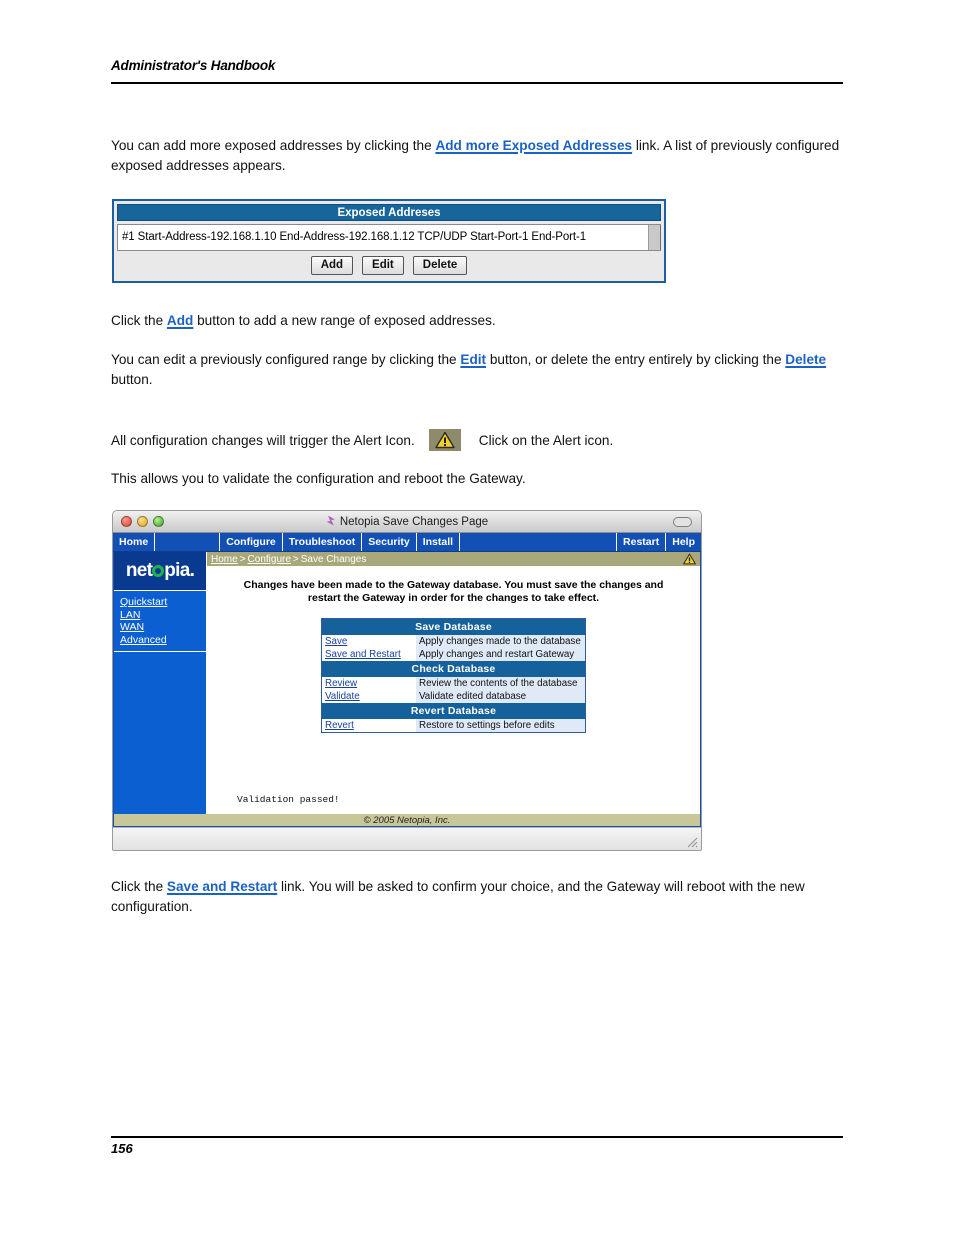 This screenshot has width=954, height=1235. What do you see at coordinates (477, 65) in the screenshot?
I see `page-header: Administrator's Handbook` at bounding box center [477, 65].